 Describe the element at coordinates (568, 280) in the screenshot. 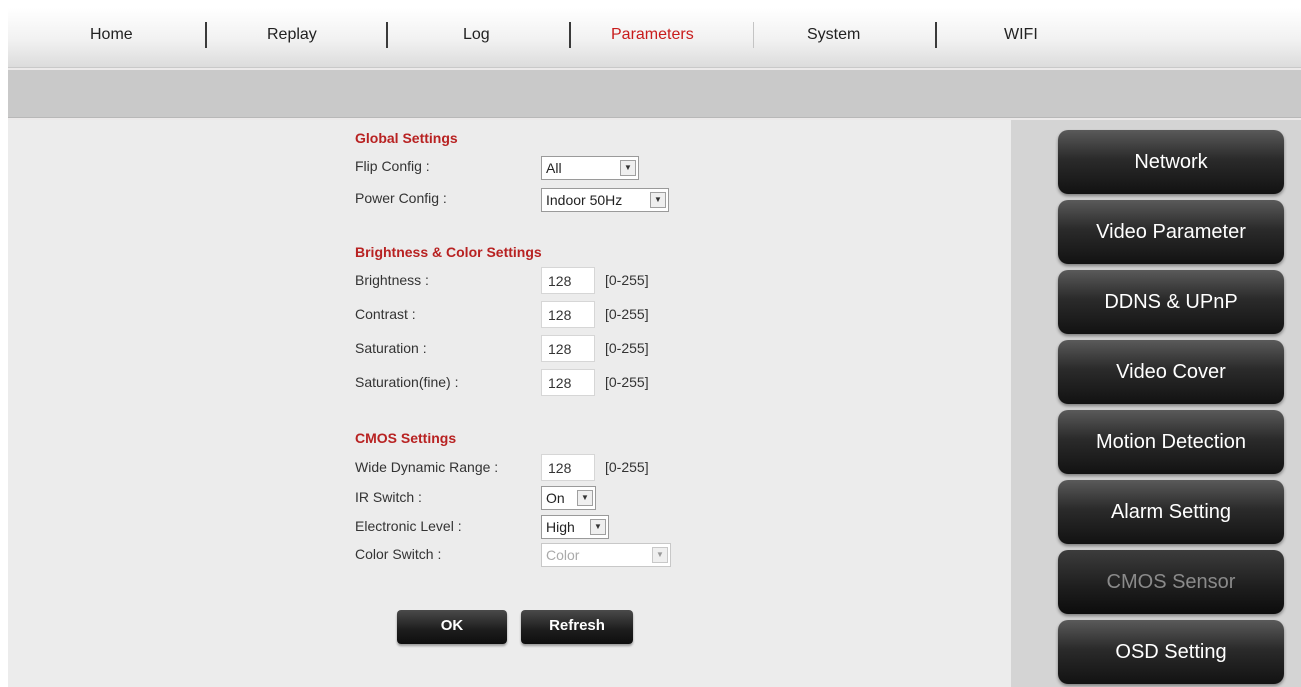

I see `brightness-input` at that location.